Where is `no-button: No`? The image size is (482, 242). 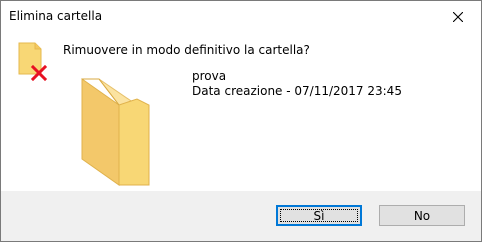 no-button: No is located at coordinates (422, 215).